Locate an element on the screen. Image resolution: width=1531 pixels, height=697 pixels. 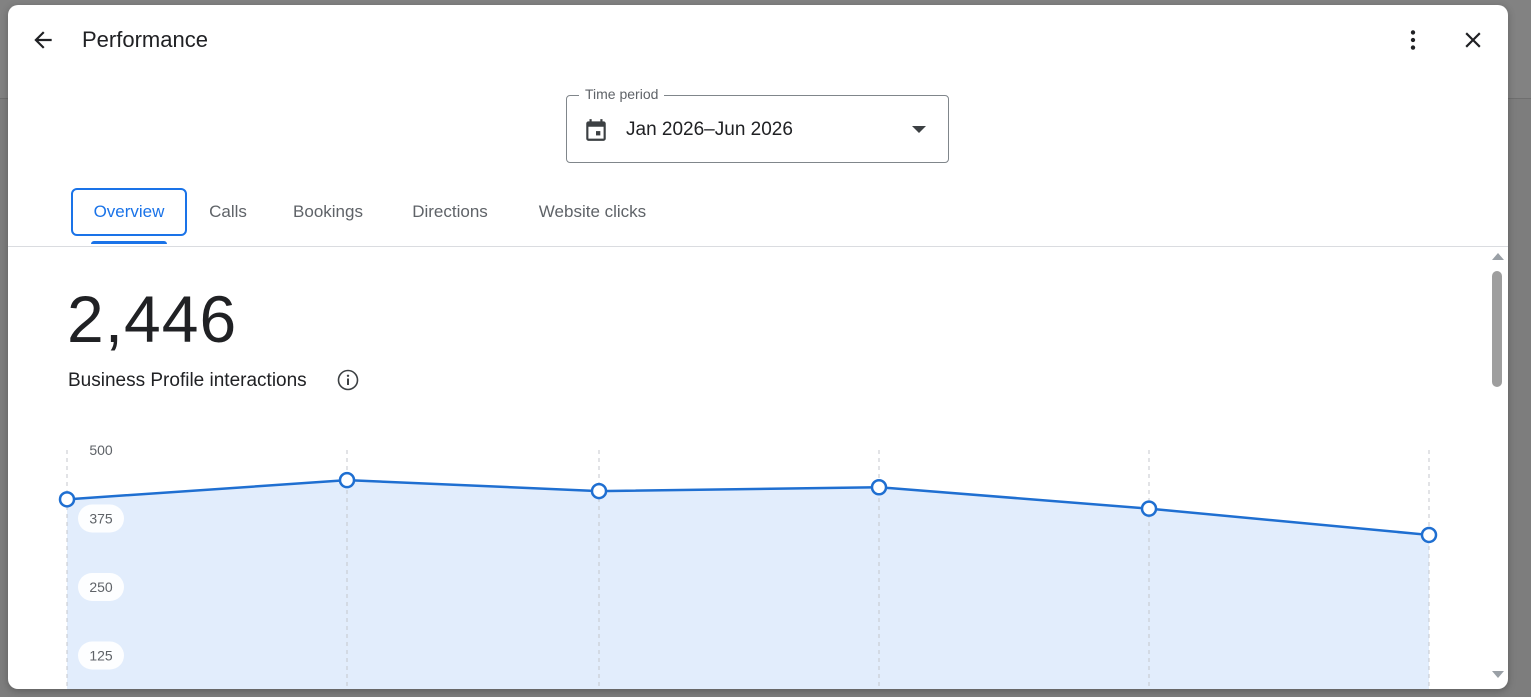
time-period-label: Time period is located at coordinates (622, 94).